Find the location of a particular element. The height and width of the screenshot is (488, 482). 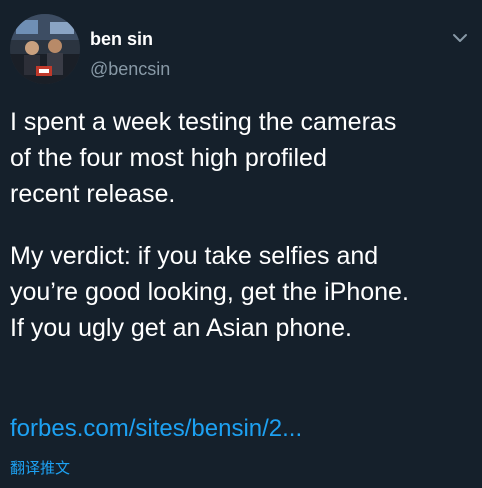

tweet-line: of the four most high profiled is located at coordinates (168, 158).